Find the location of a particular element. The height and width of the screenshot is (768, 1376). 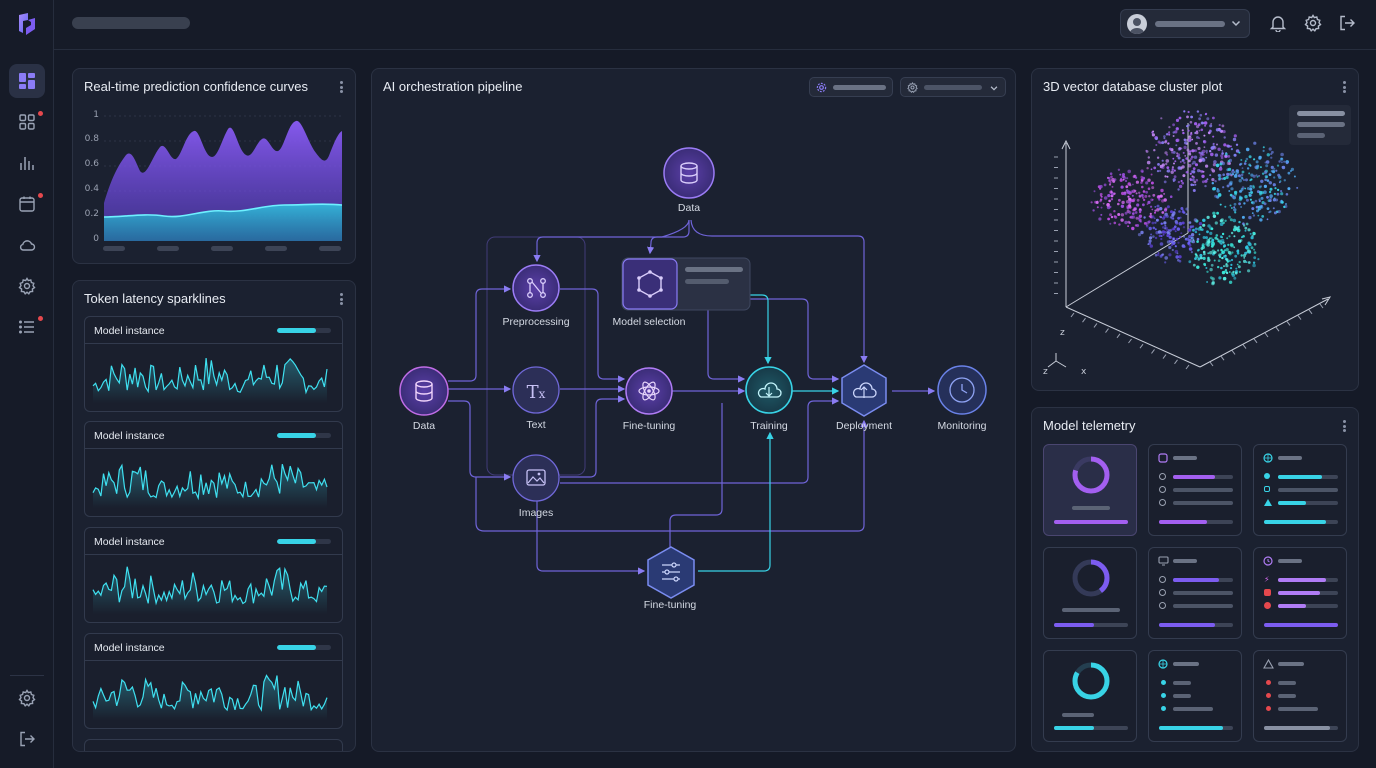

nav-cloud is located at coordinates (27, 245).